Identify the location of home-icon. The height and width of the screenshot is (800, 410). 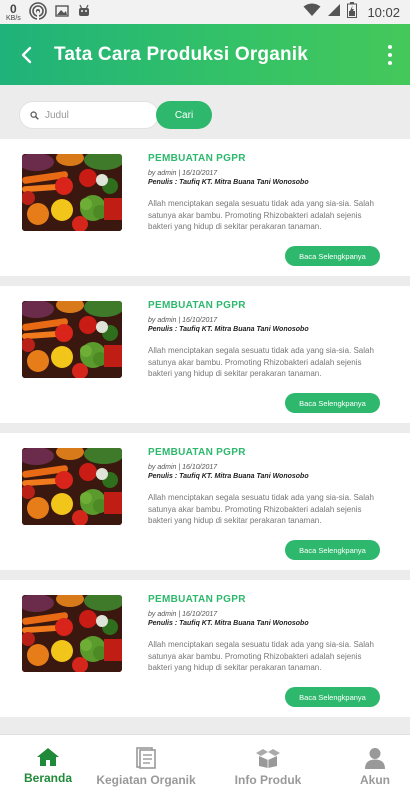
(48, 757).